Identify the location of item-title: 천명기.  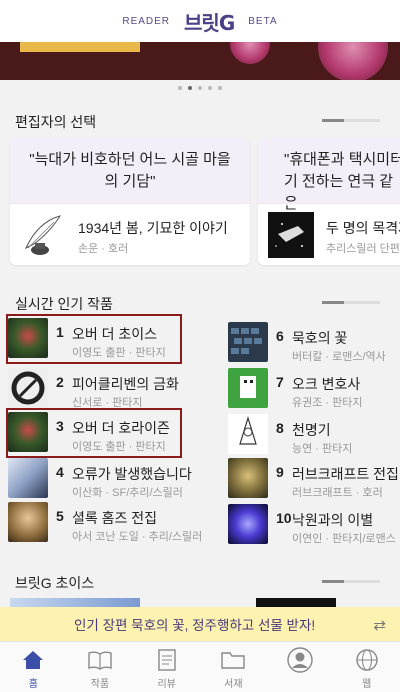
(311, 430).